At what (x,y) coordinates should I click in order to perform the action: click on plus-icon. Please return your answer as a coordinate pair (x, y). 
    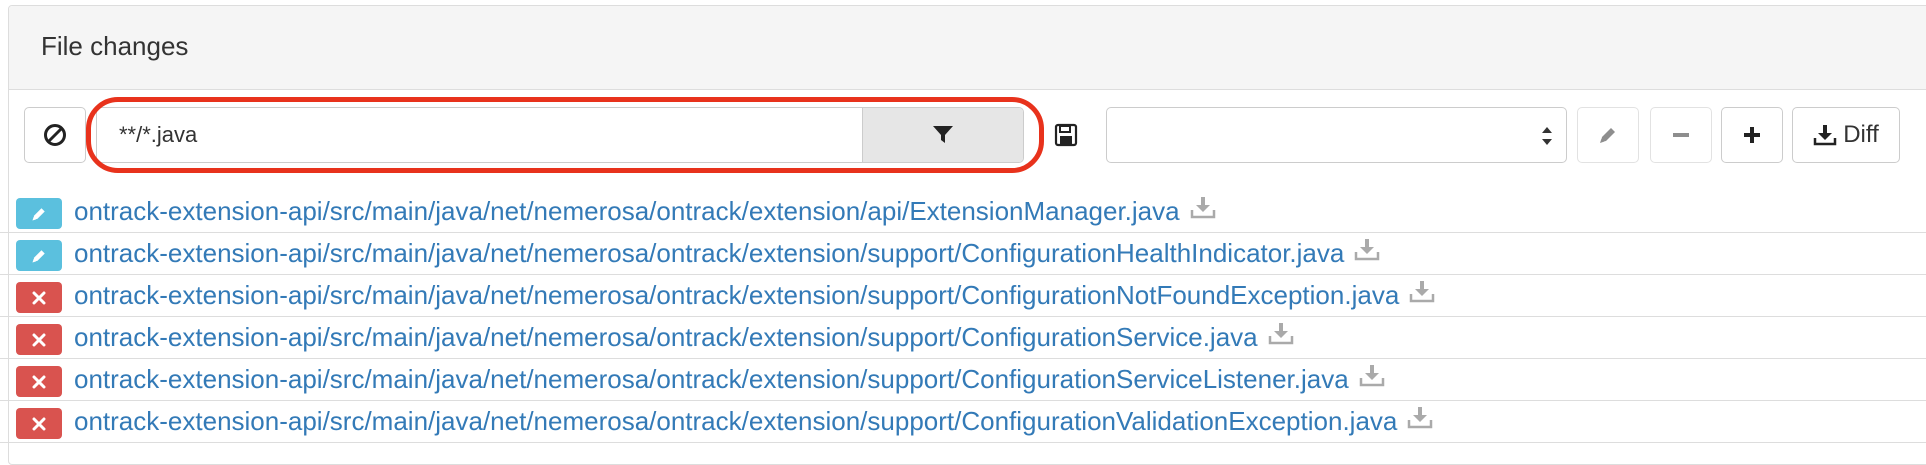
    Looking at the image, I should click on (1752, 135).